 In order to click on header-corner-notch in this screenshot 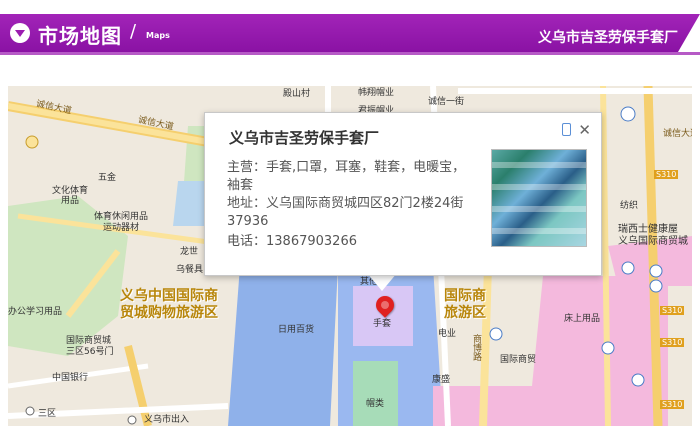, I will do `click(689, 33)`.